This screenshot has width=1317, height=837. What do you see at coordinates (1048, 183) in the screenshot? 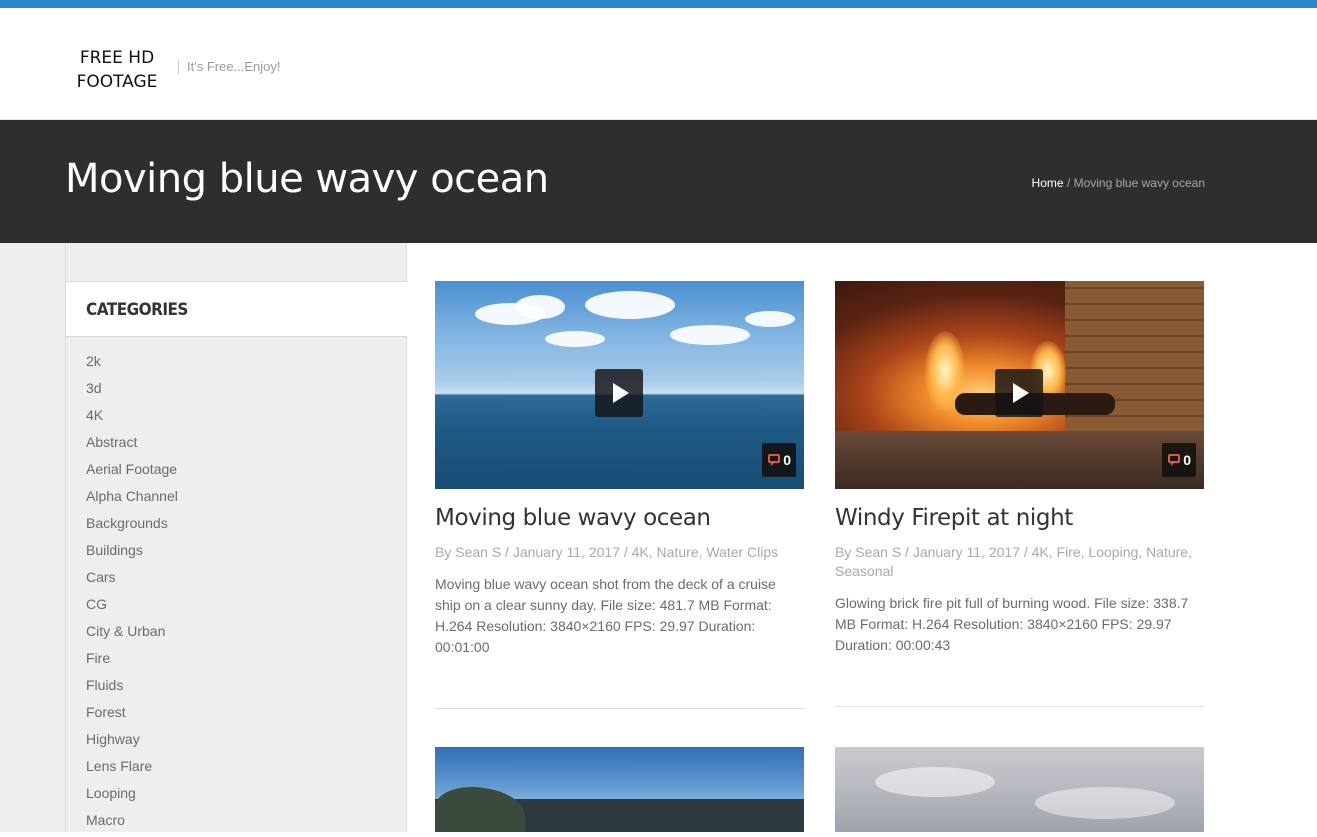
I see `breadcrumb-home-link: Home` at bounding box center [1048, 183].